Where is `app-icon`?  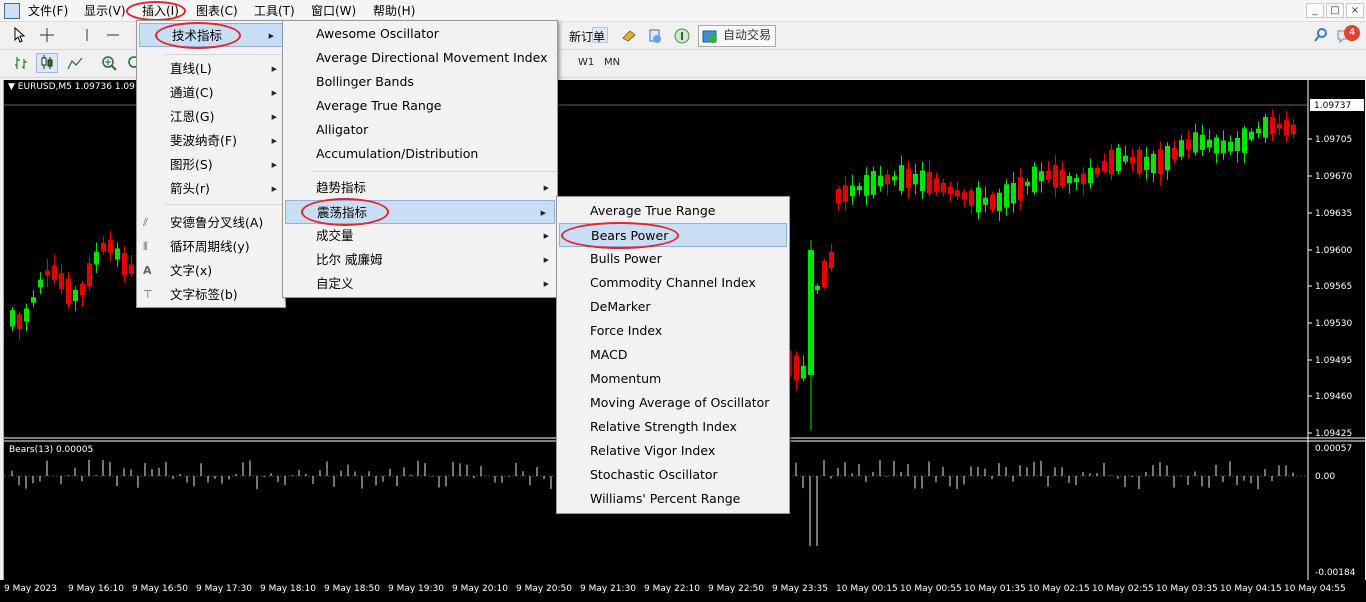 app-icon is located at coordinates (12, 11).